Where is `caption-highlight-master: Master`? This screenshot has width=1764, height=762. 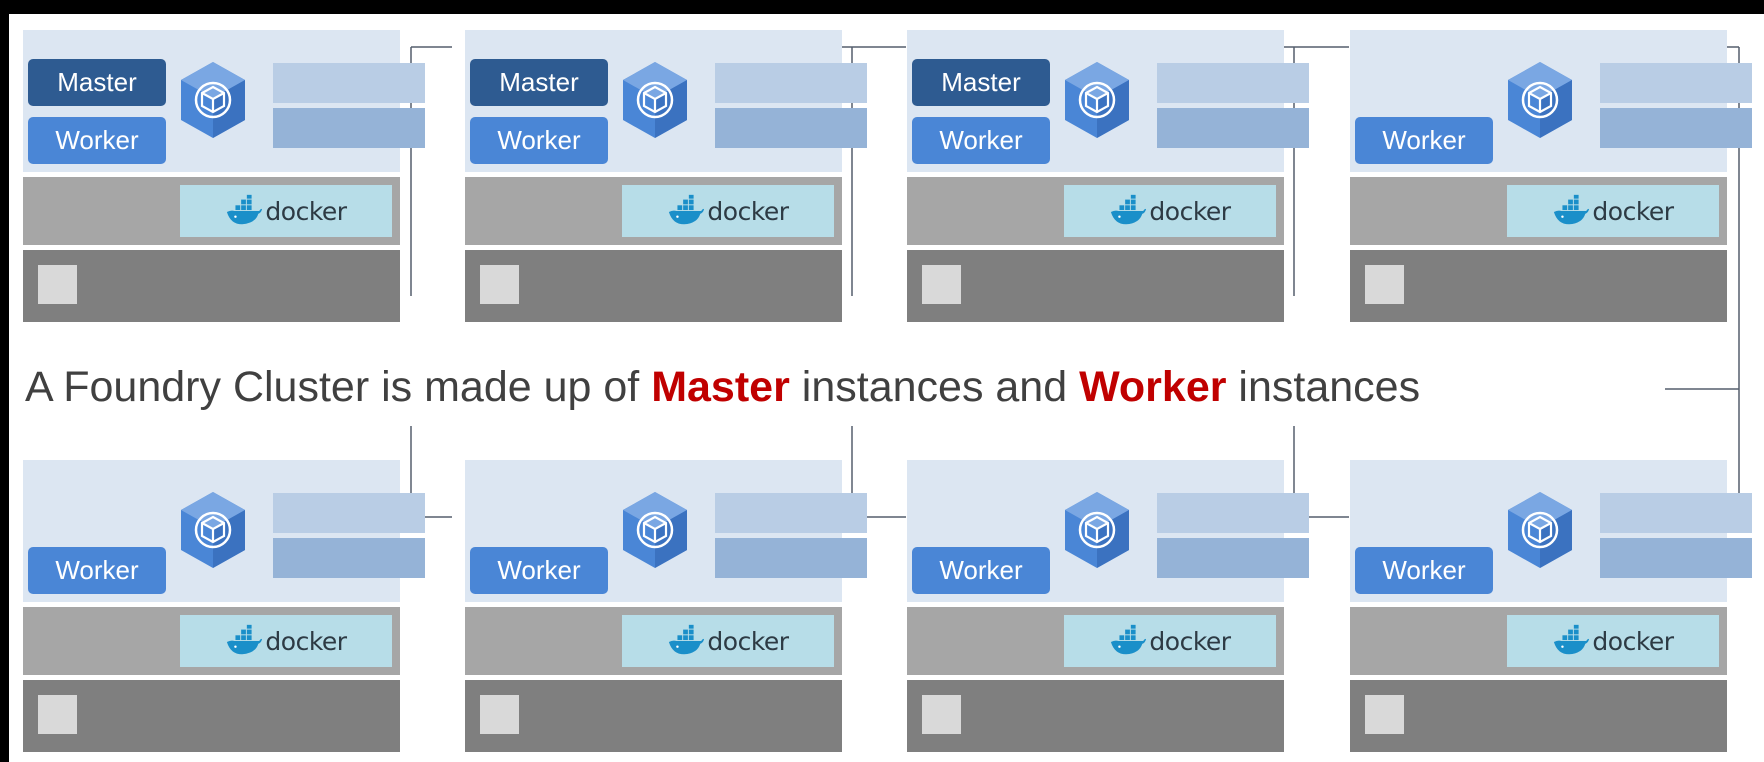 caption-highlight-master: Master is located at coordinates (720, 387).